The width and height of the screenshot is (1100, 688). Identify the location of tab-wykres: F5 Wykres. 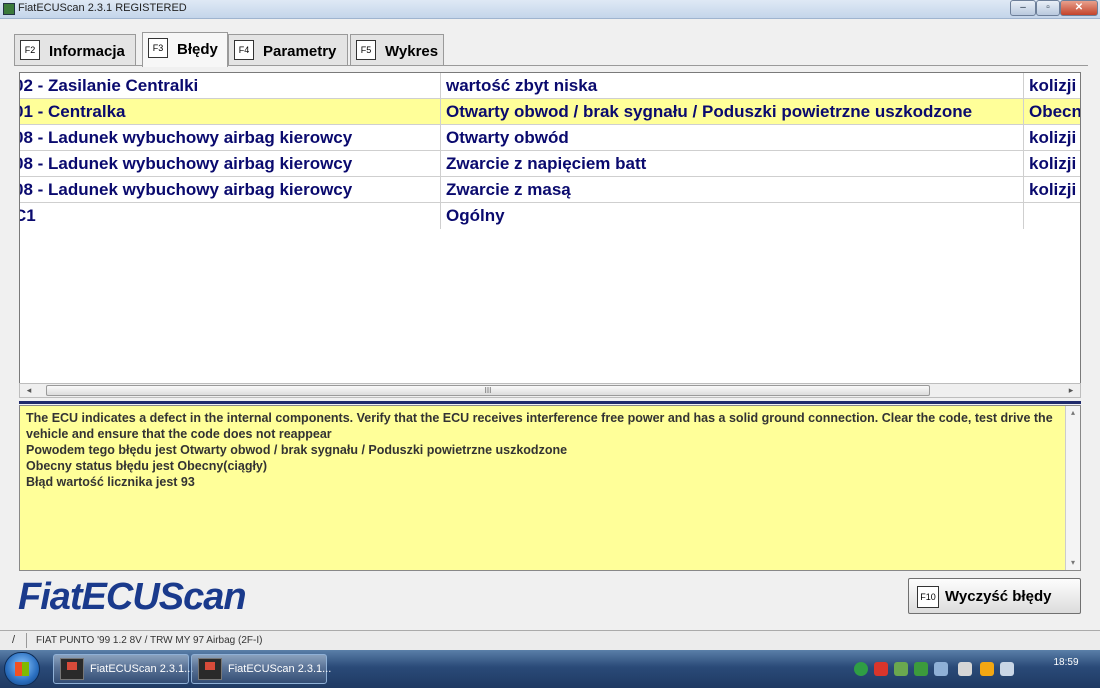
(397, 50).